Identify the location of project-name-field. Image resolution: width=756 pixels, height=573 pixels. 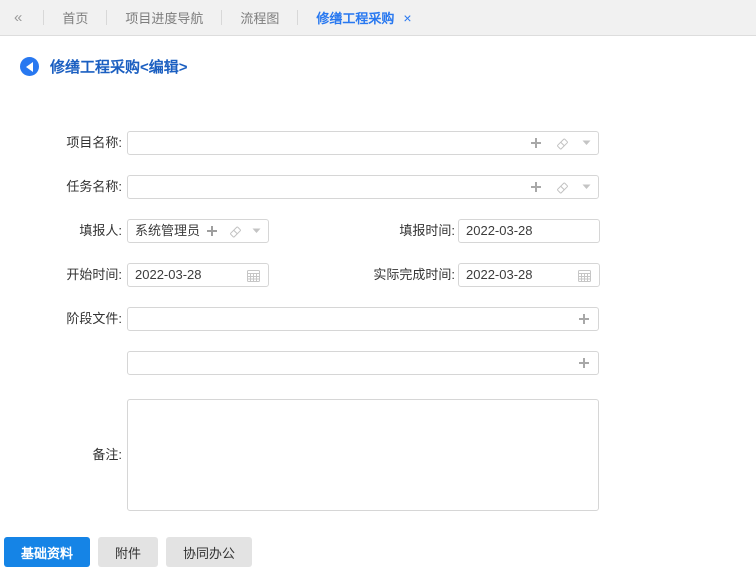
(363, 143).